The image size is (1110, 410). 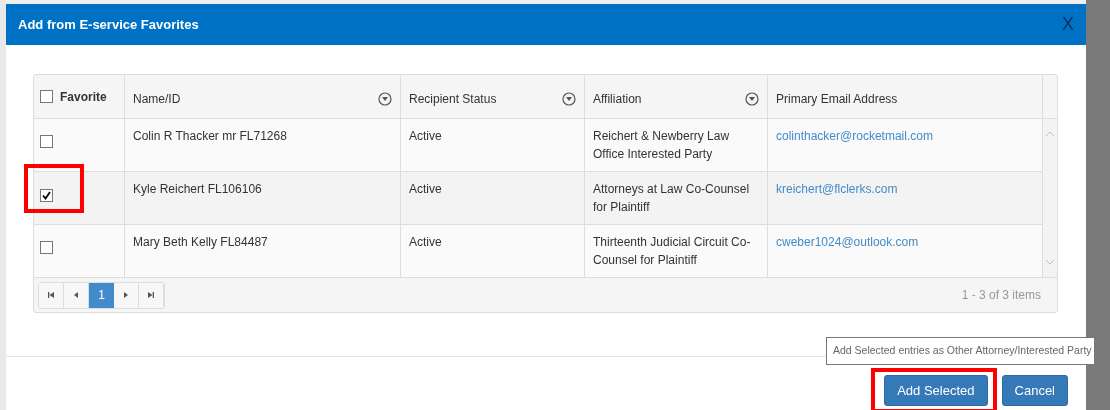 What do you see at coordinates (83, 97) in the screenshot?
I see `column-header-label: Favorite` at bounding box center [83, 97].